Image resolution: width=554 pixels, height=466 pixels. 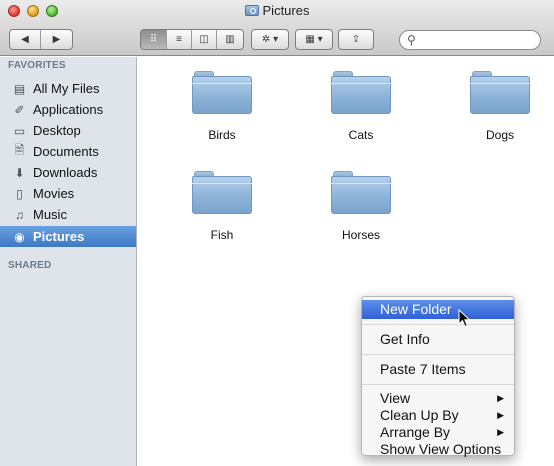 What do you see at coordinates (54, 193) in the screenshot?
I see `sidebar-item-label: Movies` at bounding box center [54, 193].